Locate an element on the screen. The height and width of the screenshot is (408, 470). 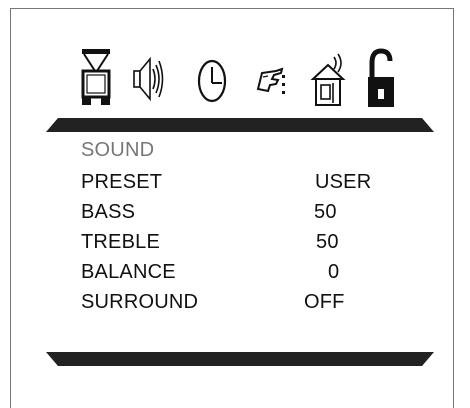
tv-picture-icon is located at coordinates (96, 79).